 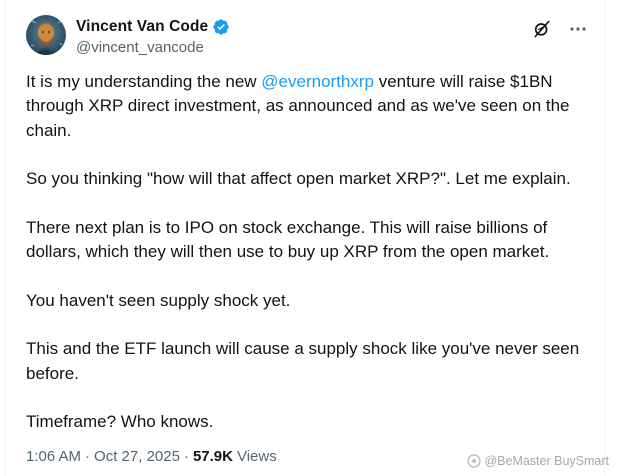 What do you see at coordinates (307, 37) in the screenshot?
I see `tweet-header: Vincent Van Code @vincent_vancode` at bounding box center [307, 37].